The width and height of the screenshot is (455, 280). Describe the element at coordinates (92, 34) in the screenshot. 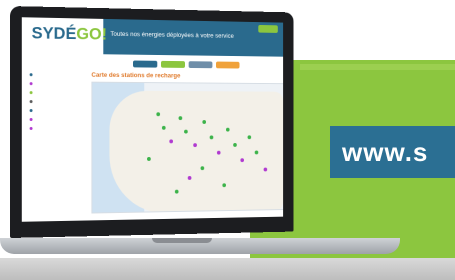

I see `logo-suffix: GO!` at that location.